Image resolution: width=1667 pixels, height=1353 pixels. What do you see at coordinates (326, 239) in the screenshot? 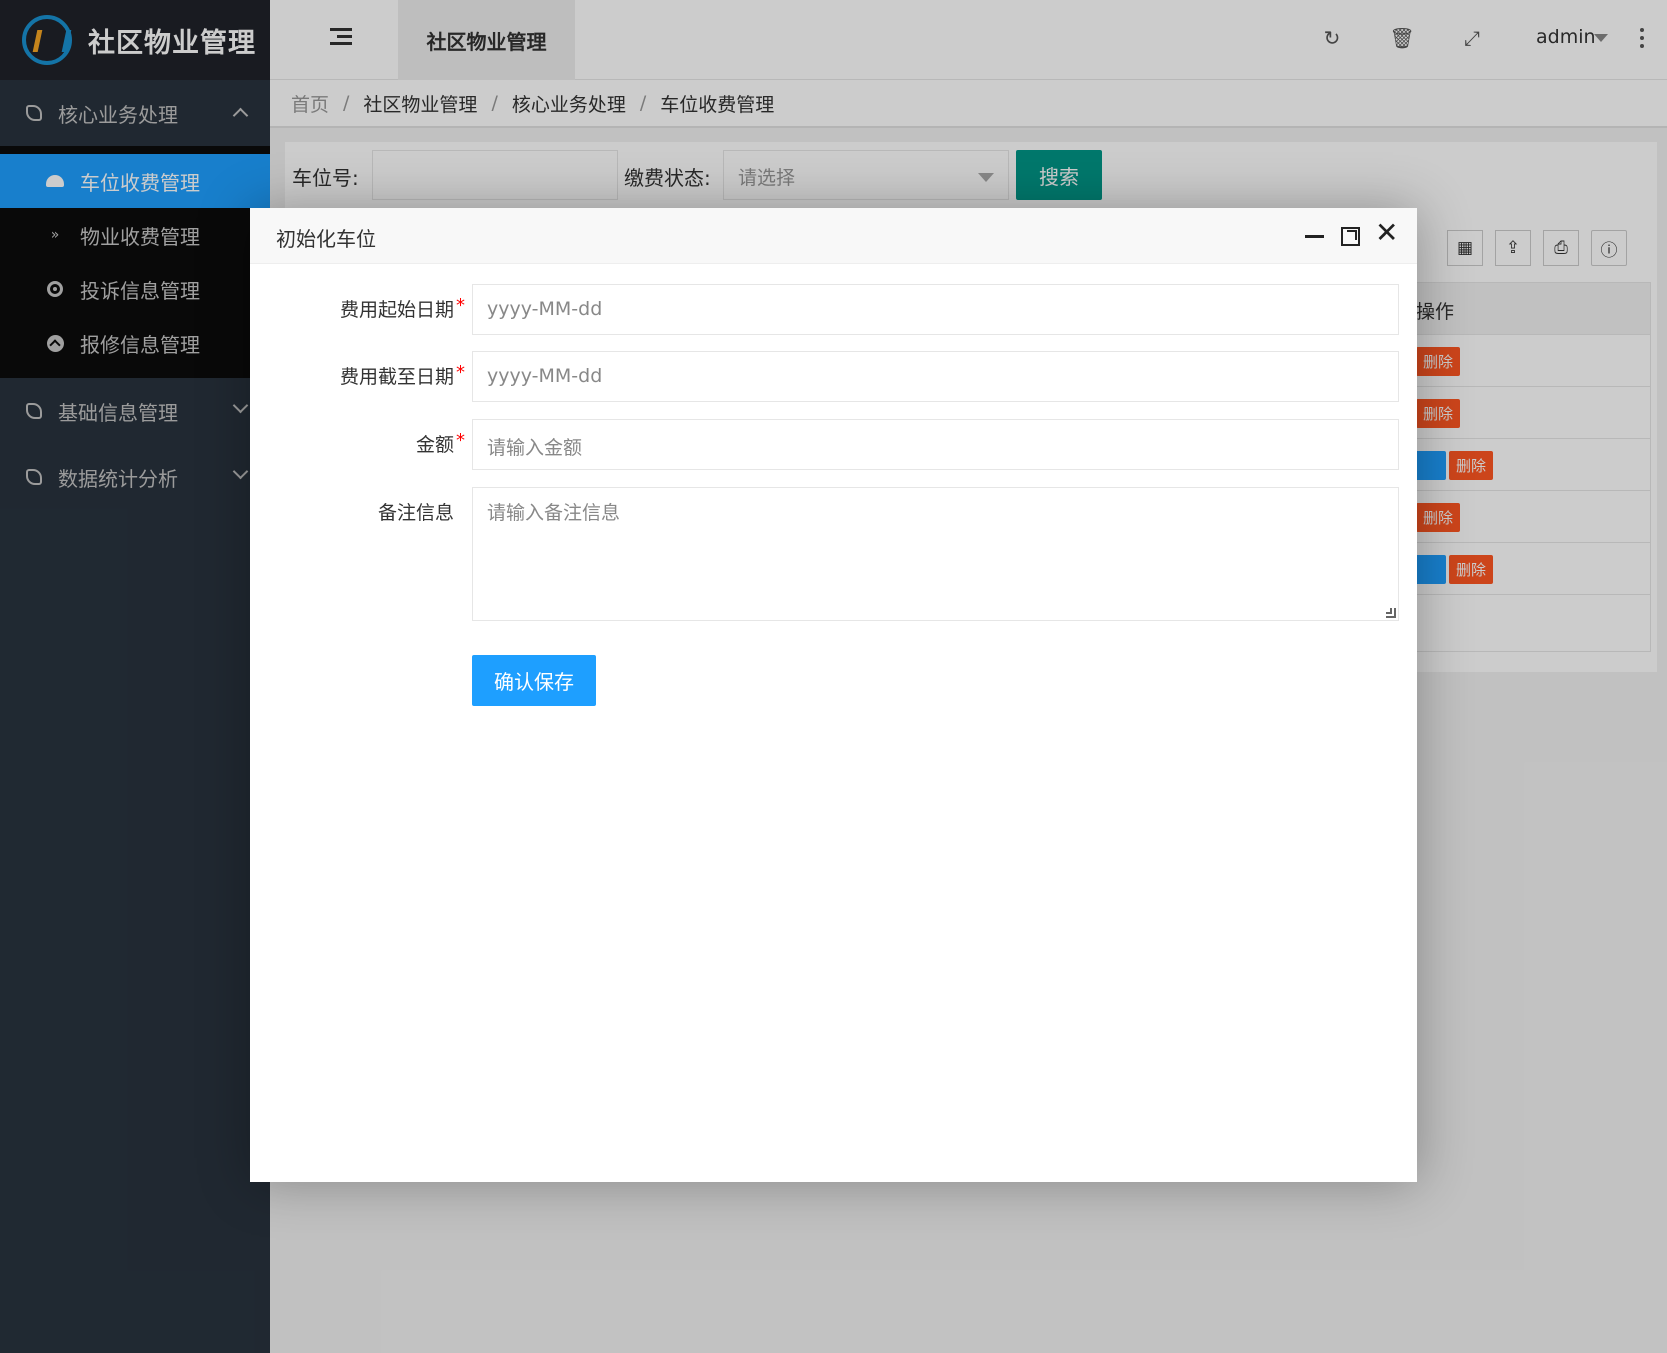
I see `modal-title: 初始化车位` at bounding box center [326, 239].